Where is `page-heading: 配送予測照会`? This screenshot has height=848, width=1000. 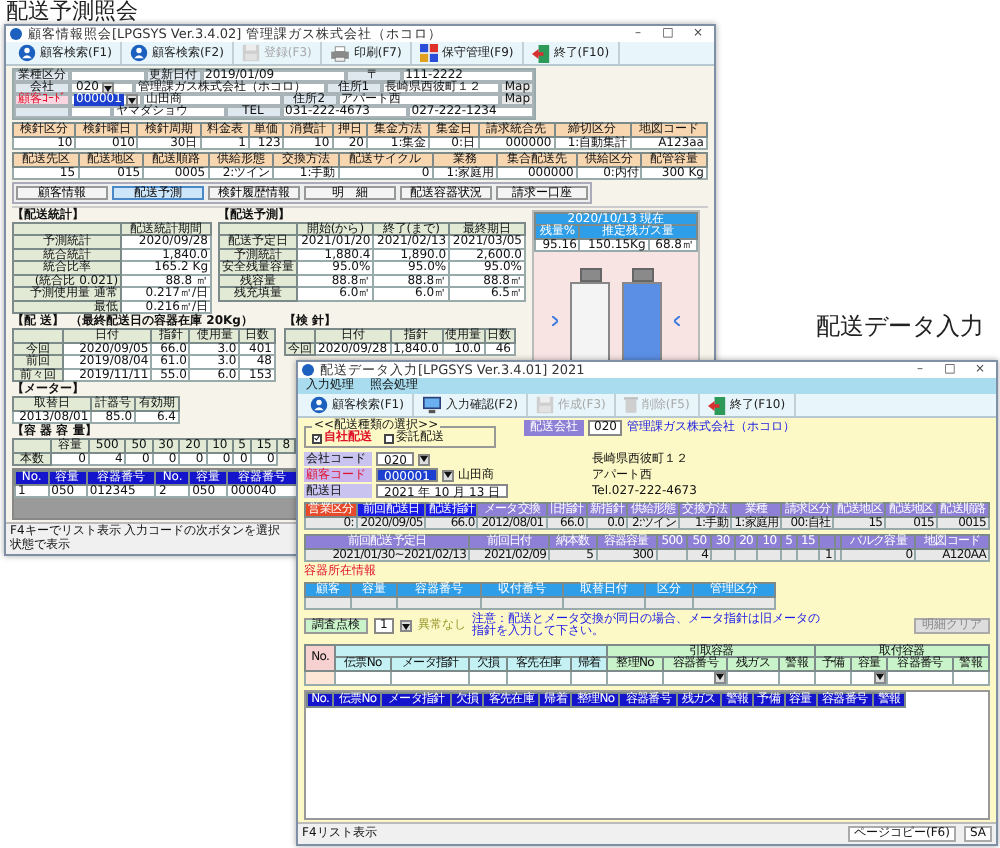 page-heading: 配送予測照会 is located at coordinates (72, 12).